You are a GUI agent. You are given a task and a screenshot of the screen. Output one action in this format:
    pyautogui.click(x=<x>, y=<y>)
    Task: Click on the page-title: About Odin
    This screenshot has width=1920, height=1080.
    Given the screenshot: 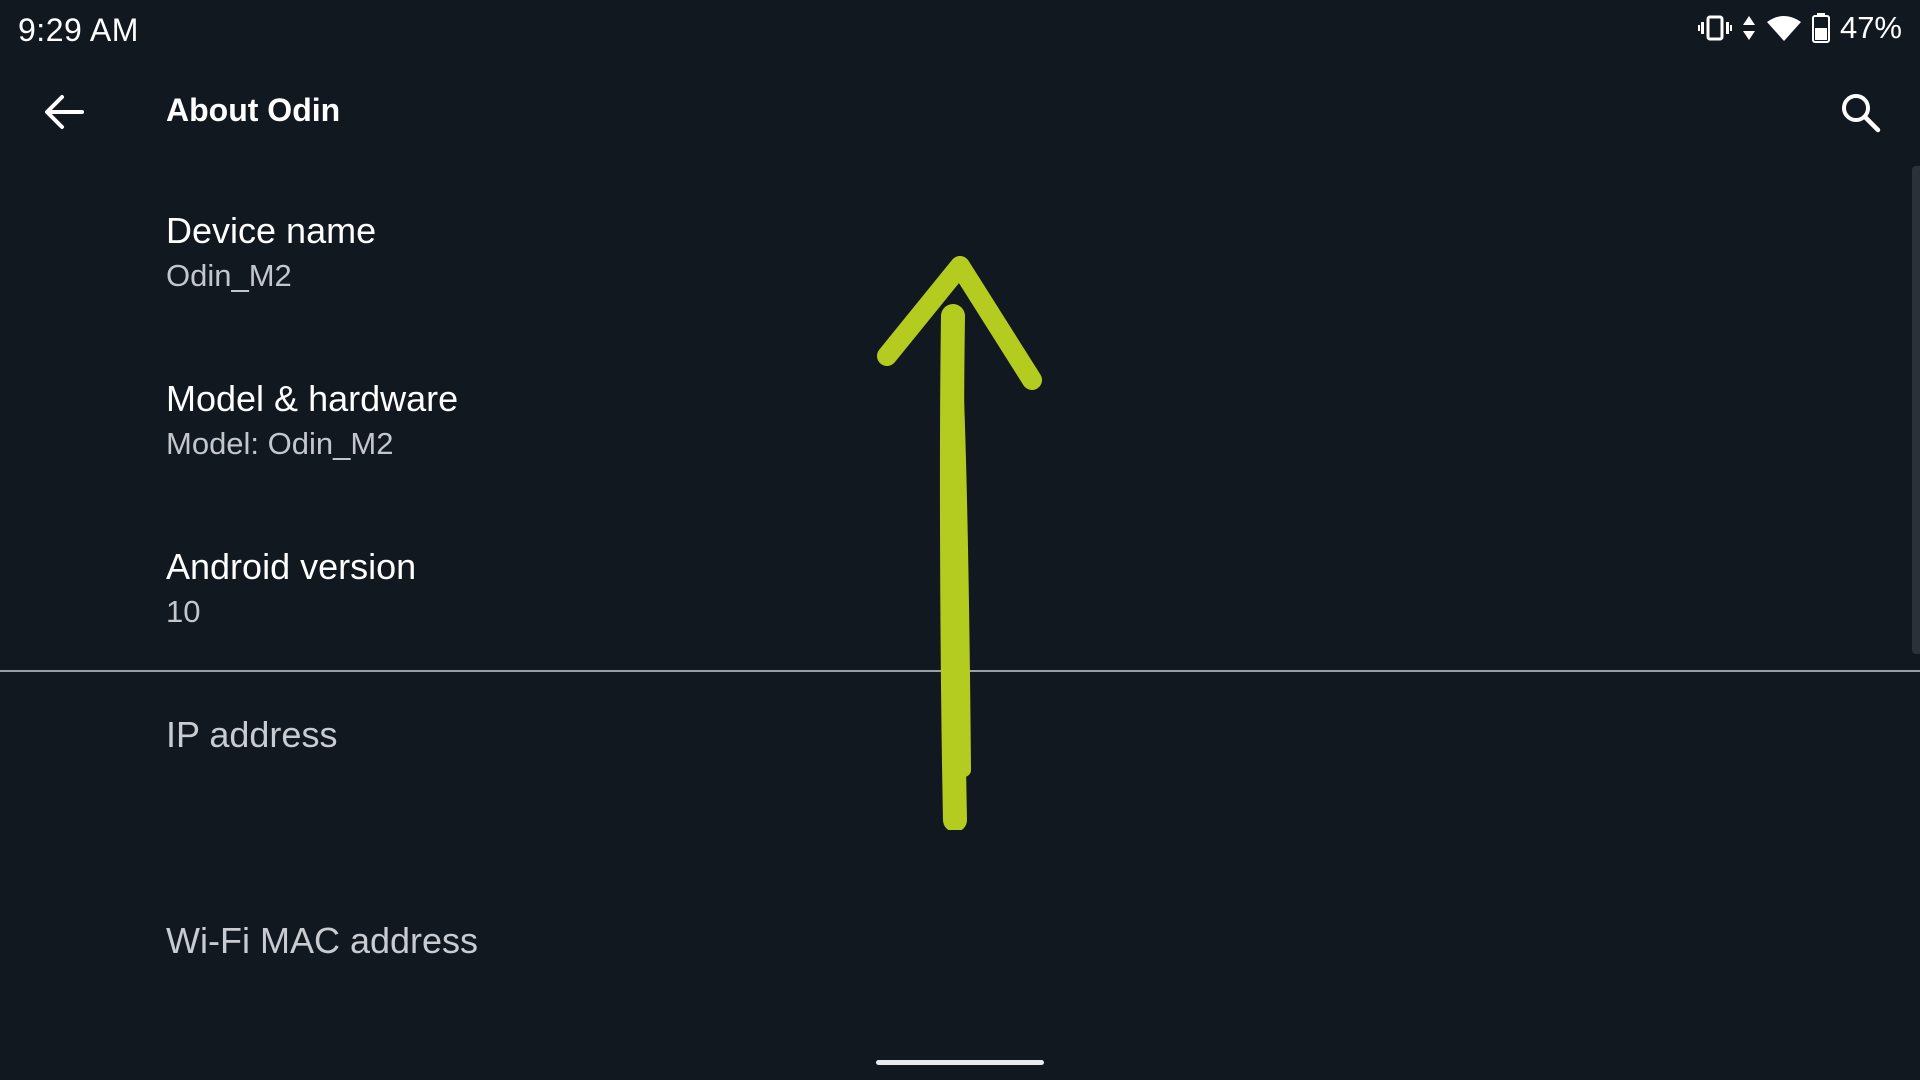 What is the action you would take?
    pyautogui.click(x=253, y=110)
    